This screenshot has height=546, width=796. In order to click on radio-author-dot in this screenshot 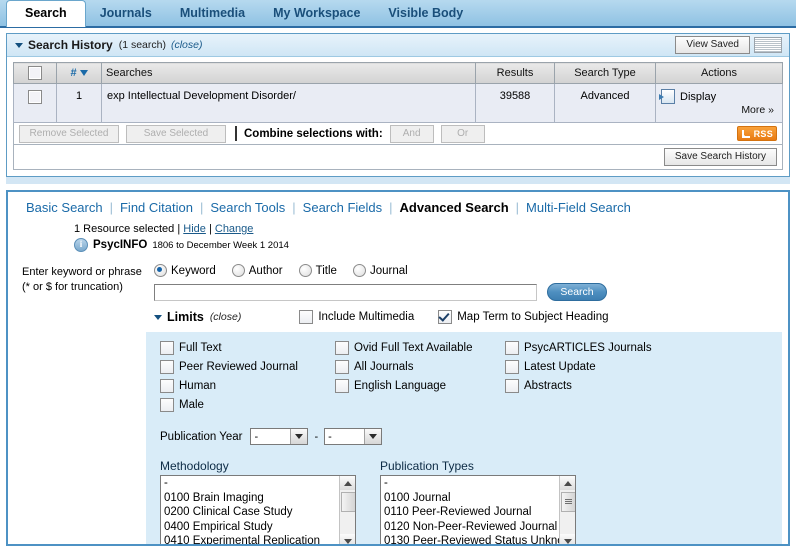, I will do `click(238, 270)`.